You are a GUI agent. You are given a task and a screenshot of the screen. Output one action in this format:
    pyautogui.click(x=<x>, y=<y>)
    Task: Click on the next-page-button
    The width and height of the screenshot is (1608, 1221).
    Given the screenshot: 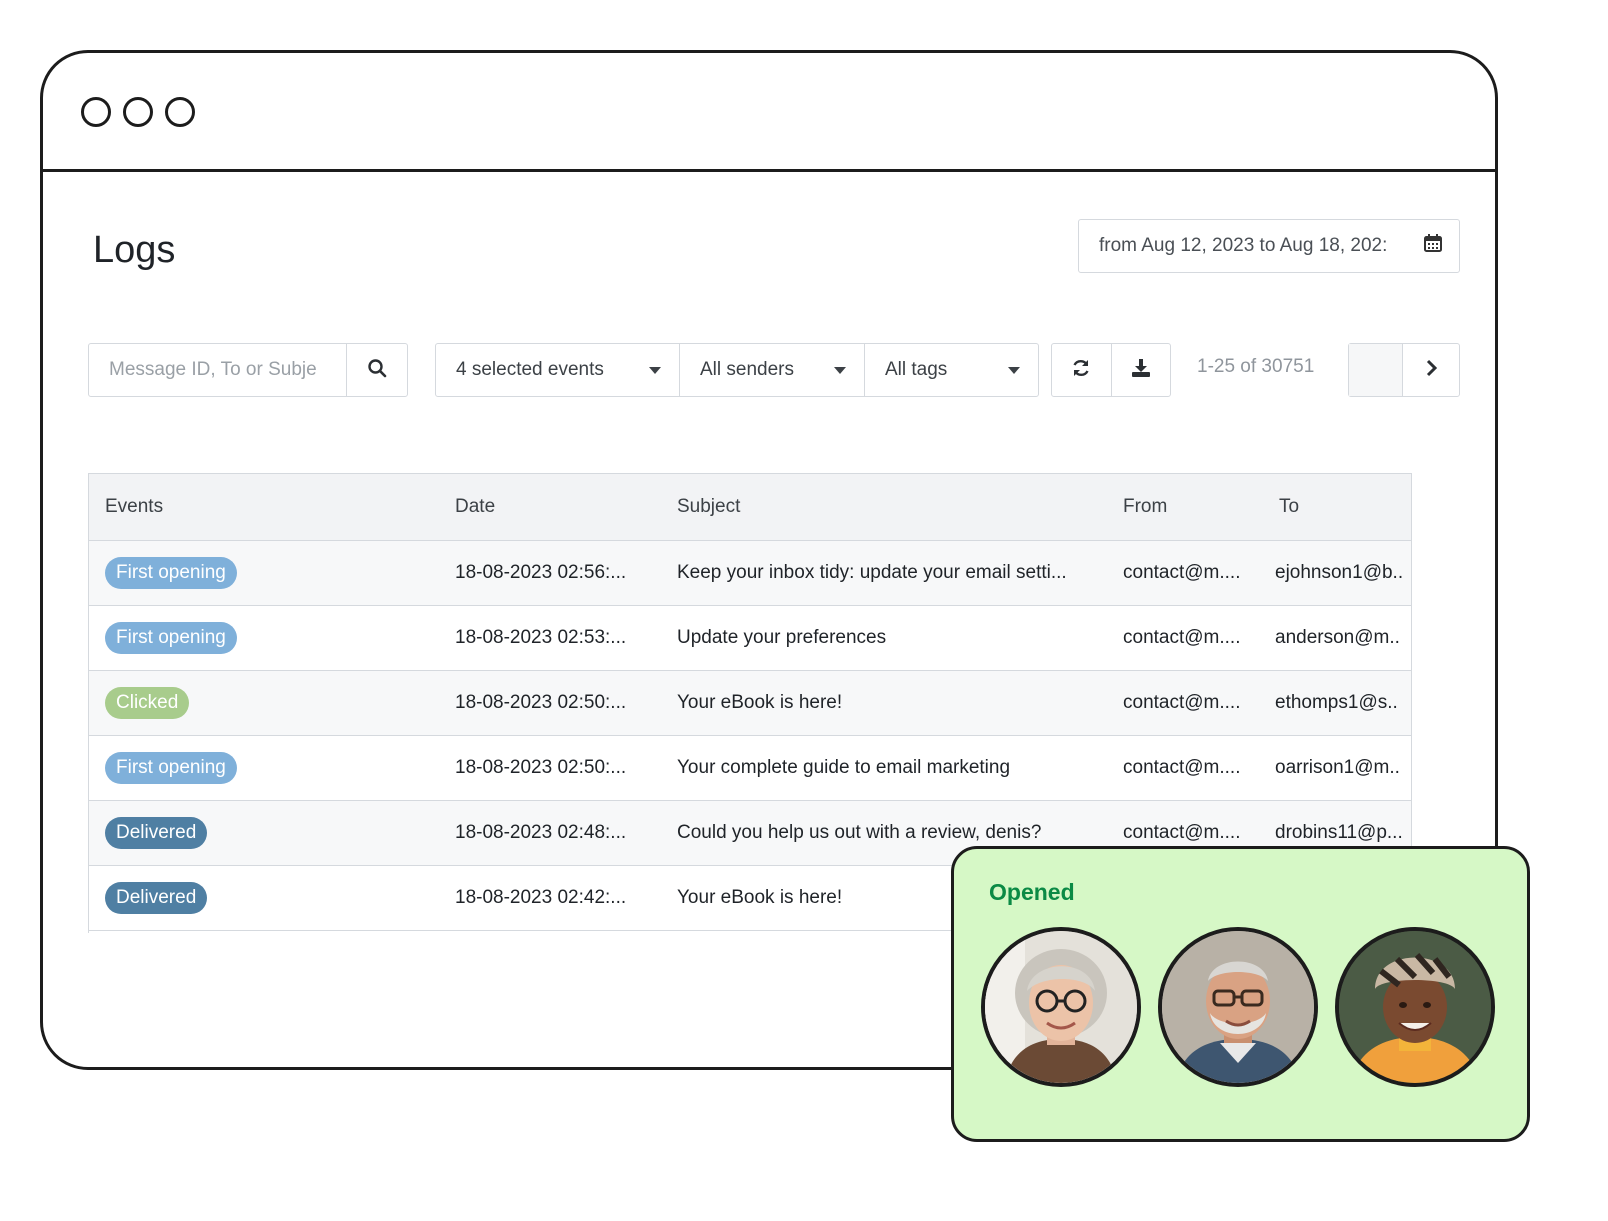 What is the action you would take?
    pyautogui.click(x=1430, y=370)
    